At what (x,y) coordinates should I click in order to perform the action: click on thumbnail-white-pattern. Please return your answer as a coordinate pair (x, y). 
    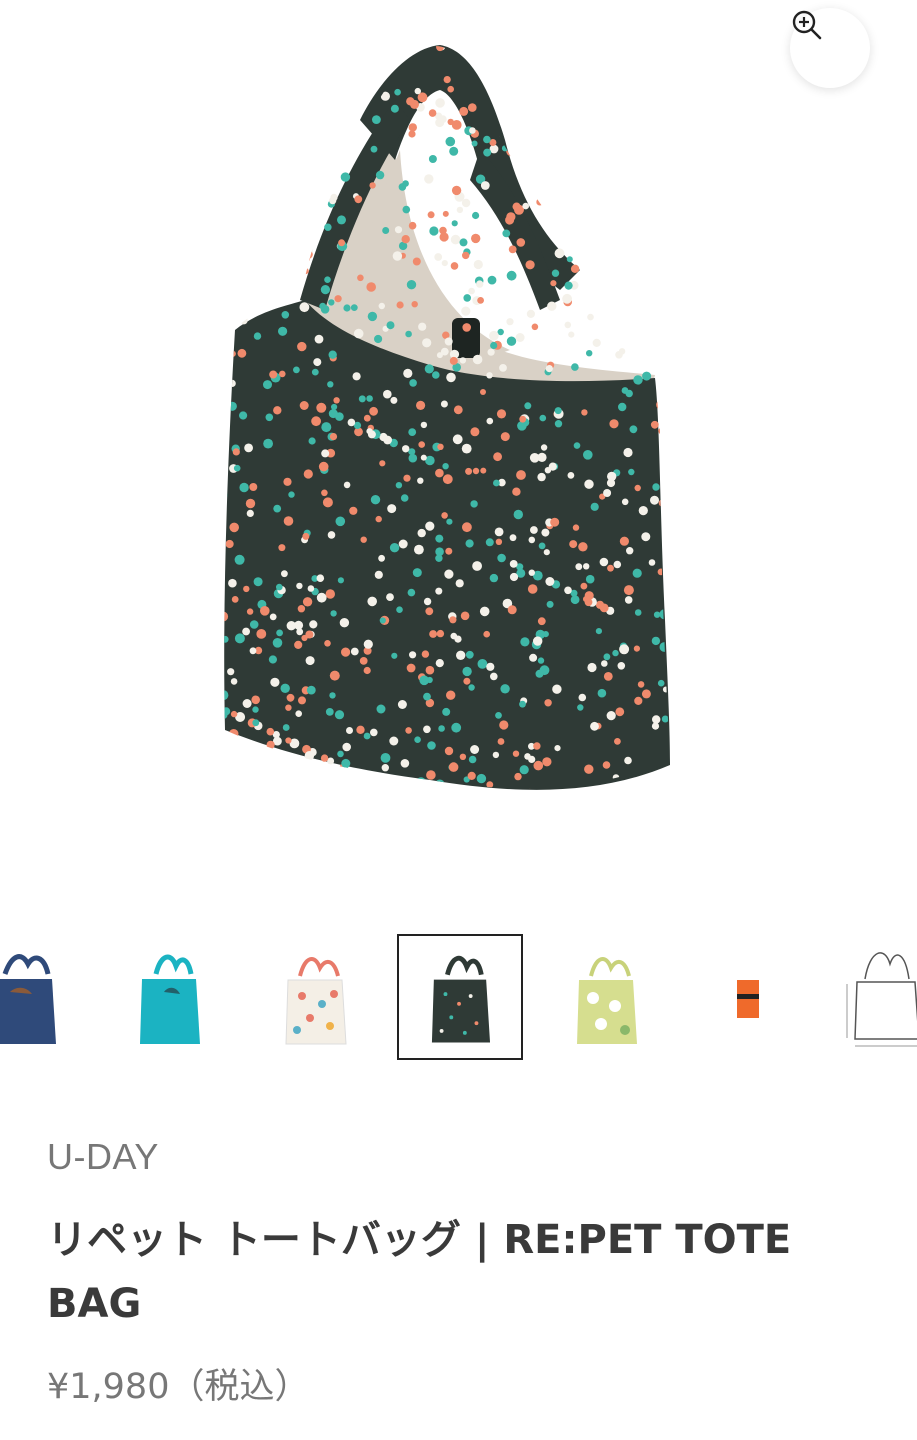
    Looking at the image, I should click on (315, 997).